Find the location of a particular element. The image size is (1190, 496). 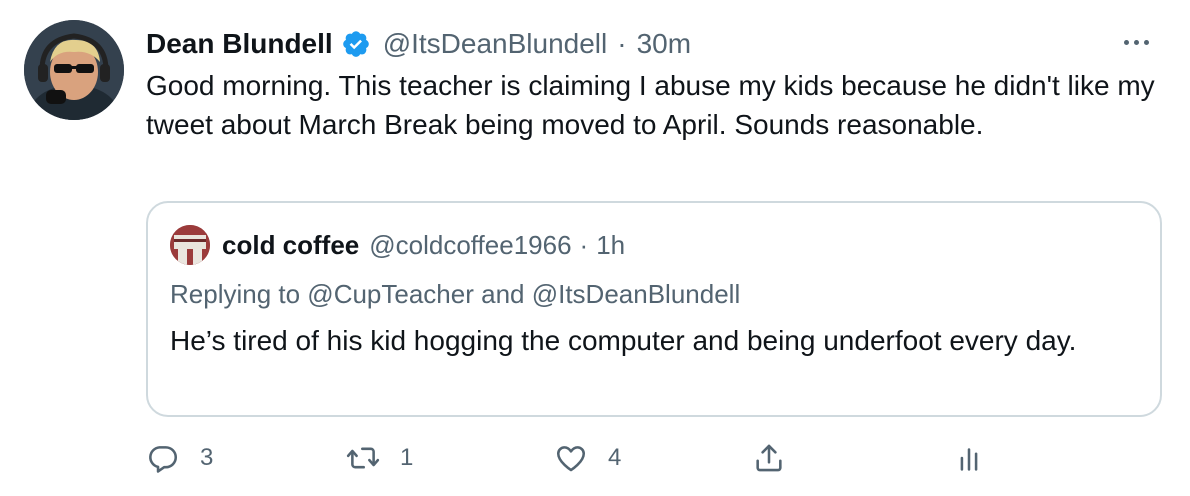

retweet-count: 1 is located at coordinates (407, 457).